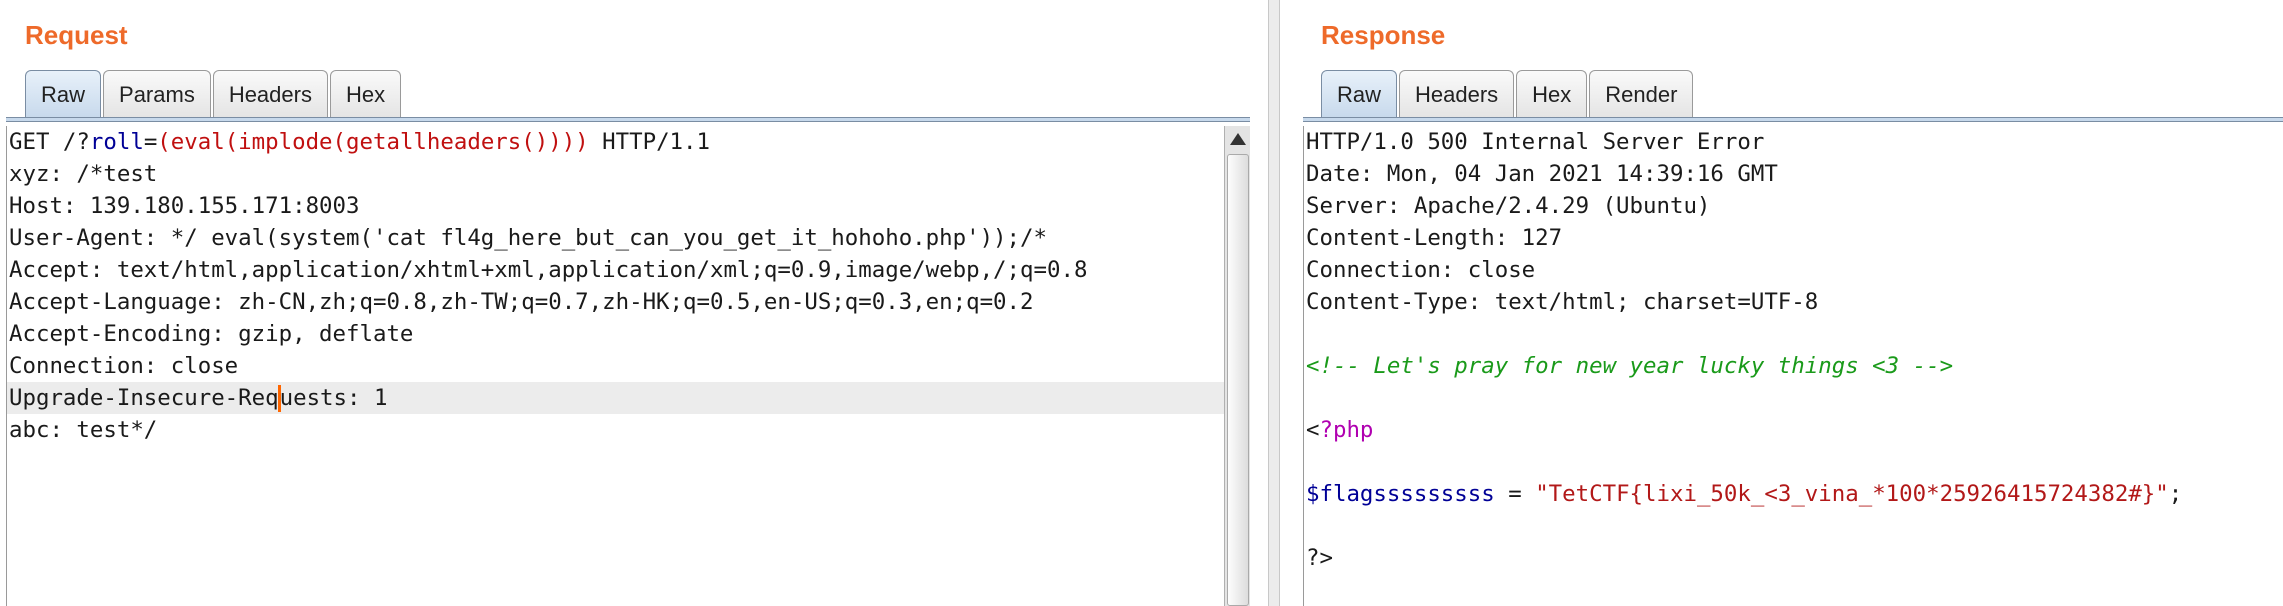 This screenshot has width=2283, height=606. I want to click on arrow-up-icon, so click(1238, 139).